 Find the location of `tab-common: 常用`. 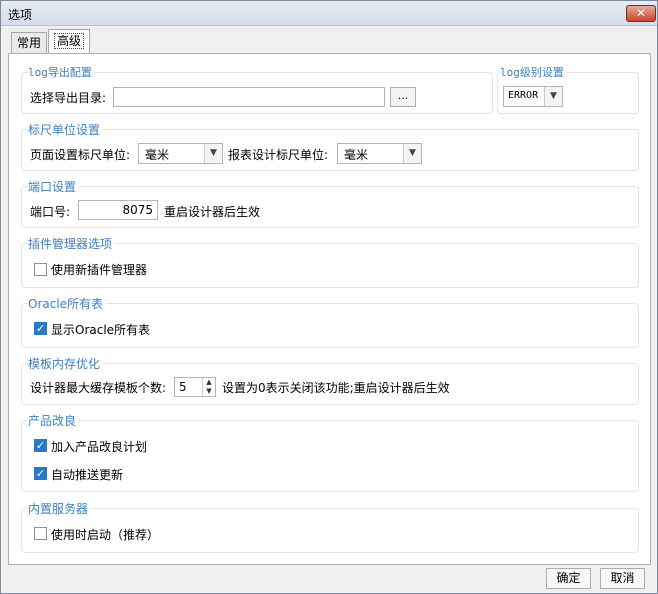

tab-common: 常用 is located at coordinates (29, 43).